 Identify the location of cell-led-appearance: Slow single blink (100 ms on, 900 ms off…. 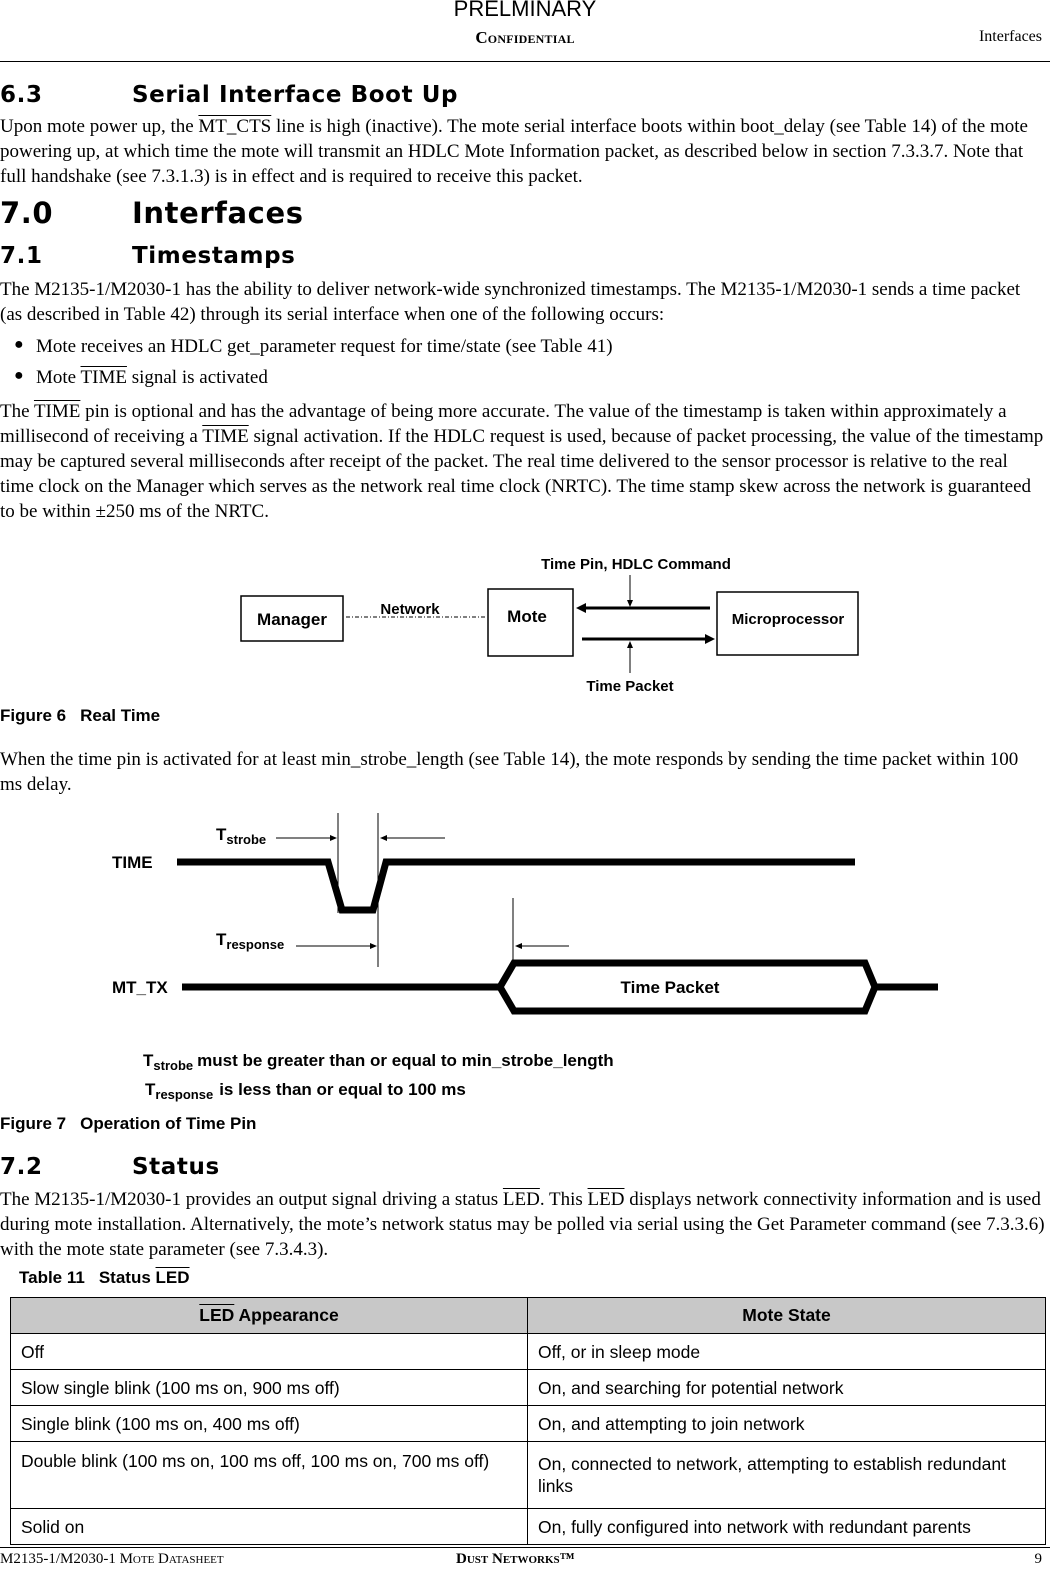
(269, 1387).